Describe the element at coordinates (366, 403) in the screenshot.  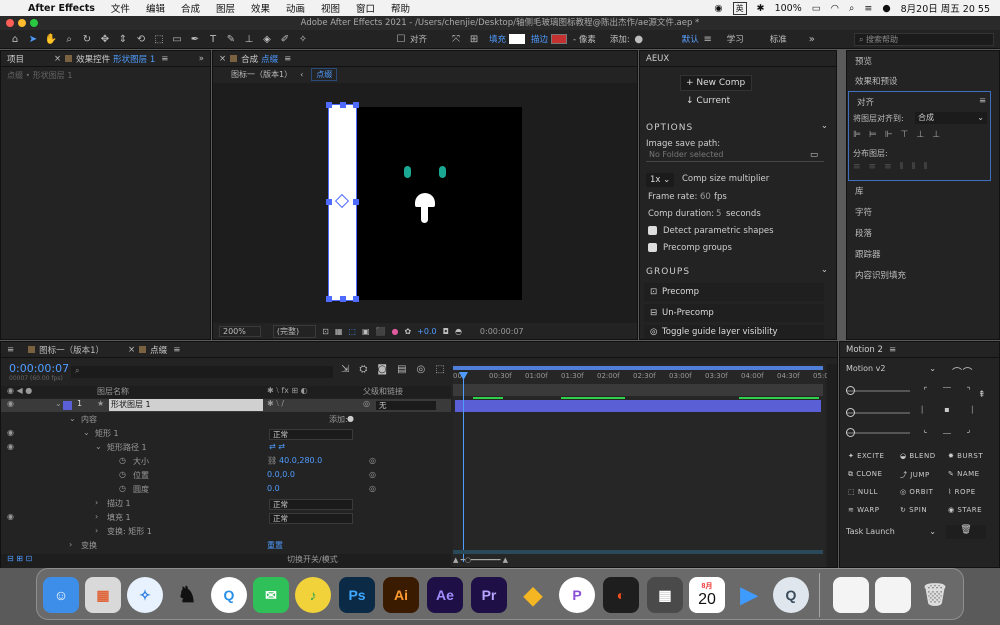
I see `parent-pickwhip-icon: ◎` at that location.